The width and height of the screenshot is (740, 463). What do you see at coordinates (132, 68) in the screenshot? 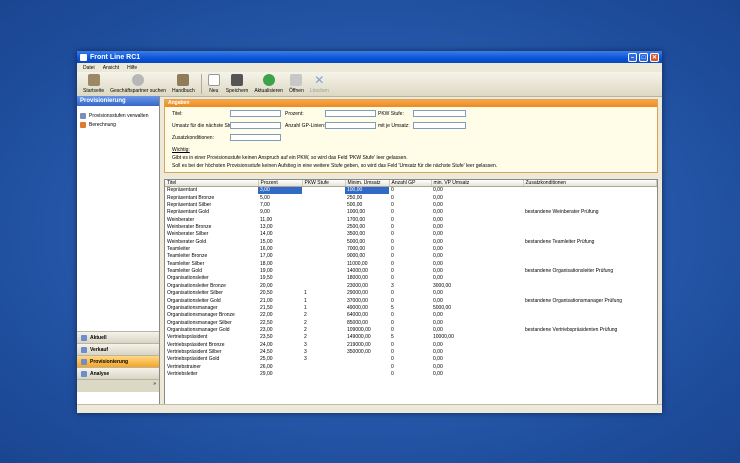
I see `menu-hilfe: Hilfe` at bounding box center [132, 68].